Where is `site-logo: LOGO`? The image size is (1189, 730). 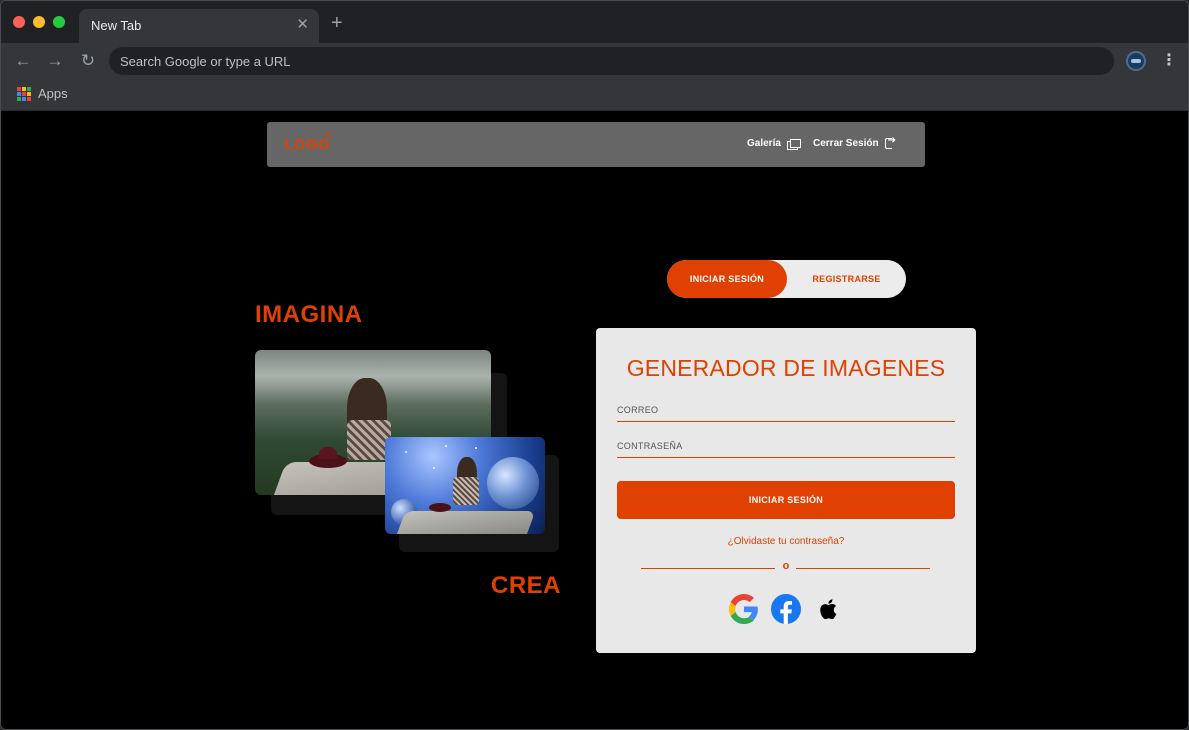 site-logo: LOGO is located at coordinates (307, 144).